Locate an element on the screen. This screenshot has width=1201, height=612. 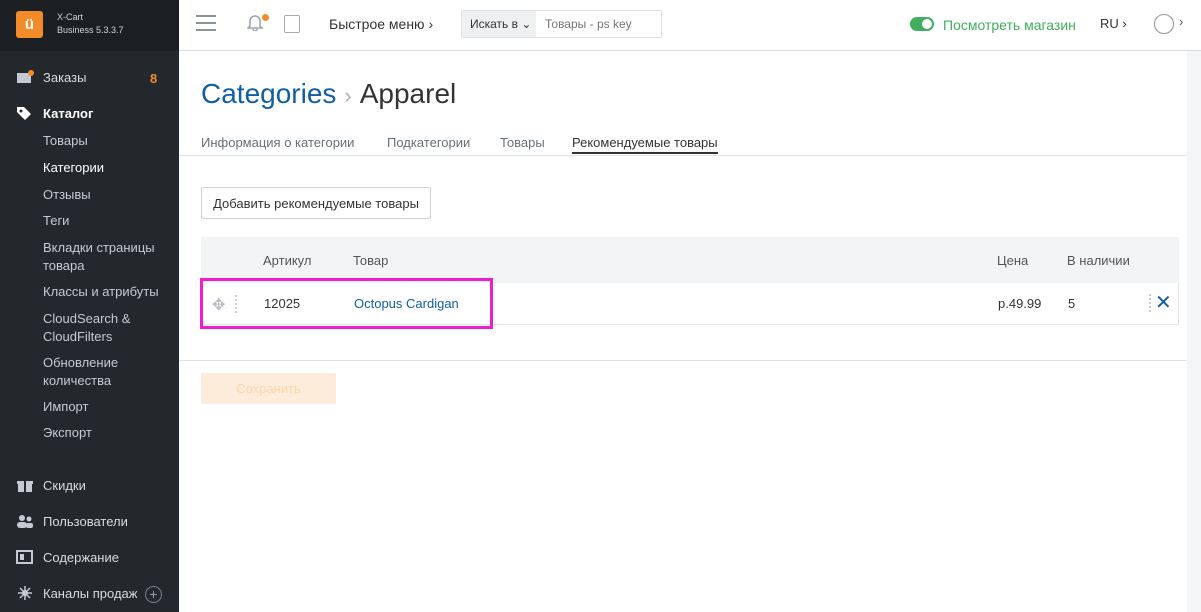
language-selector: RU › is located at coordinates (1113, 23).